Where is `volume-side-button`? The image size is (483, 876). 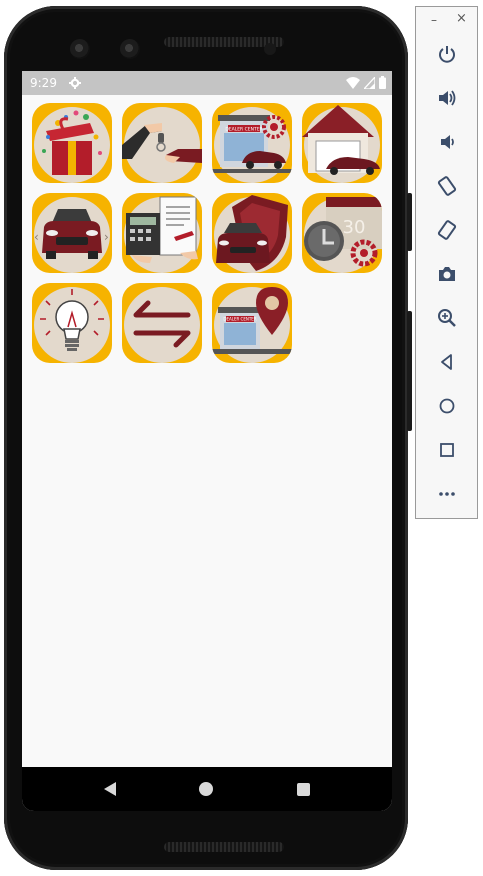
volume-side-button is located at coordinates (409, 371).